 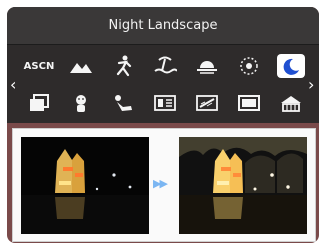 I want to click on scene-sunset-icon, so click(x=207, y=66).